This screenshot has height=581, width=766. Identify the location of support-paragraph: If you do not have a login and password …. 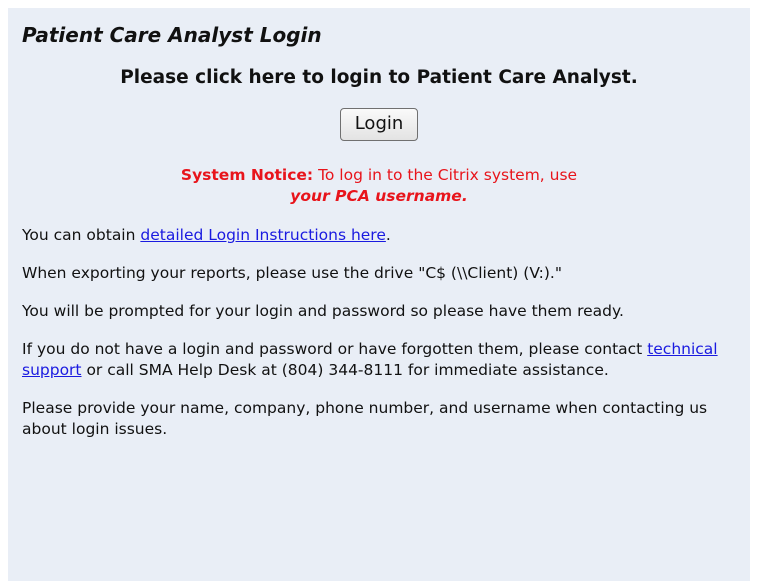
(374, 360).